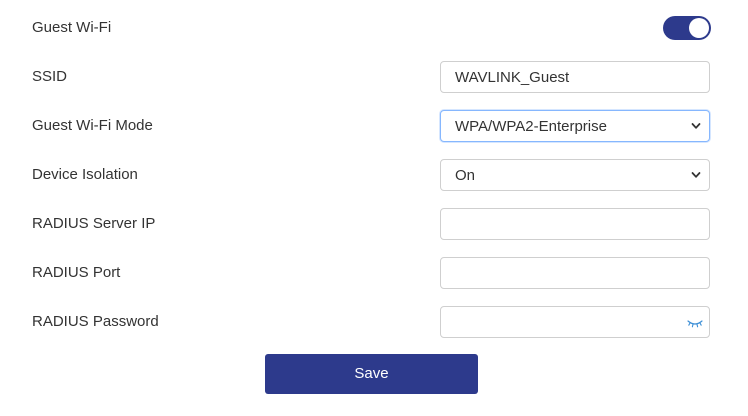 Image resolution: width=748 pixels, height=416 pixels. What do you see at coordinates (575, 224) in the screenshot?
I see `radius-server-ip-input` at bounding box center [575, 224].